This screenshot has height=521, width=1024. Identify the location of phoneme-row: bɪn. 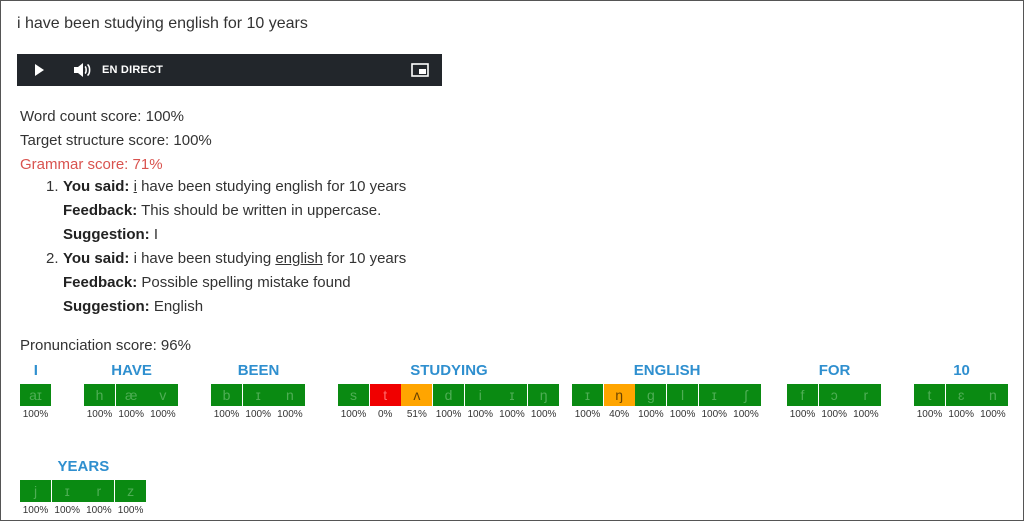
(258, 395).